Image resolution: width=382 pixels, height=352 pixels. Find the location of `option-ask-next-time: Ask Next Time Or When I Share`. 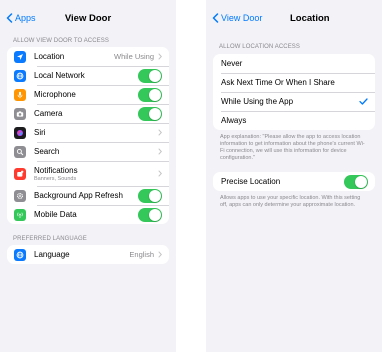

option-ask-next-time: Ask Next Time Or When I Share is located at coordinates (294, 82).